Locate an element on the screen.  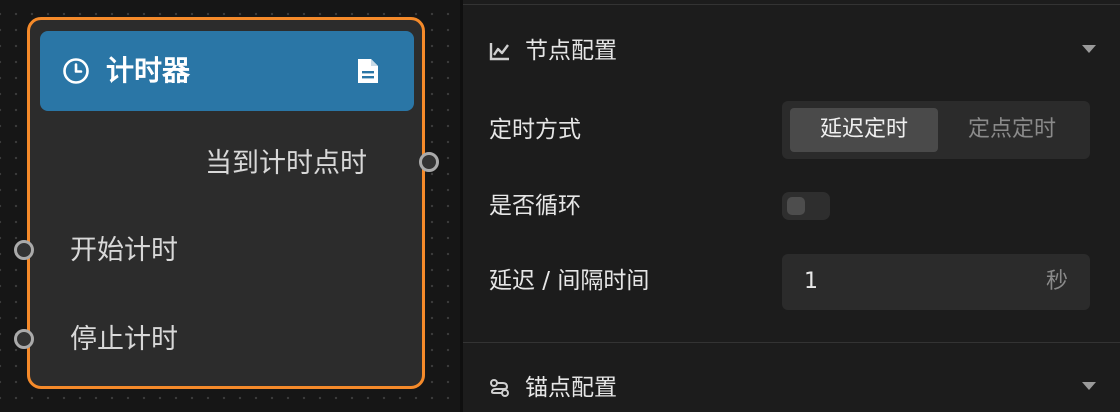
interval-value: 1 is located at coordinates (811, 282).